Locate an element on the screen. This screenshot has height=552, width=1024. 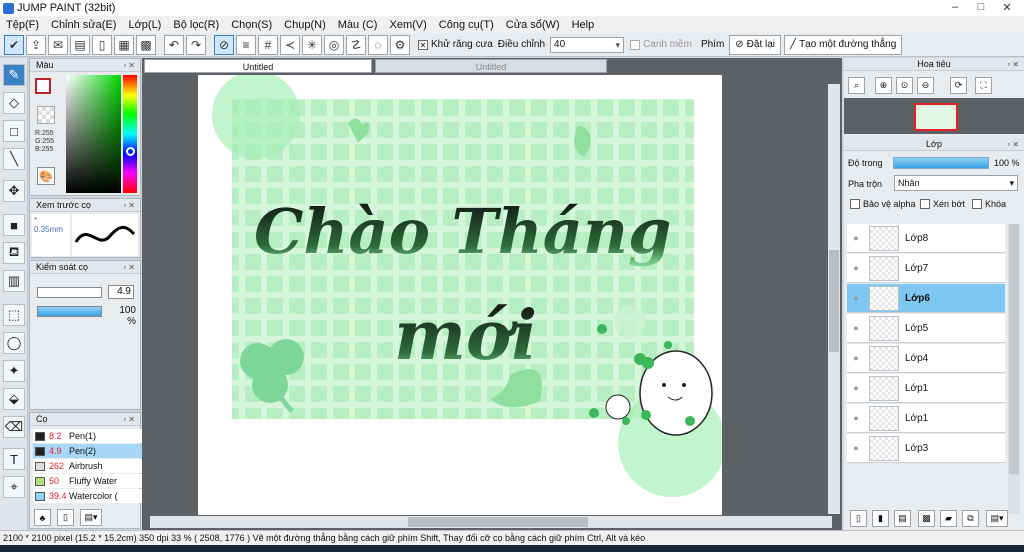
brush-menu-icon: ▤▾ is located at coordinates (91, 517).